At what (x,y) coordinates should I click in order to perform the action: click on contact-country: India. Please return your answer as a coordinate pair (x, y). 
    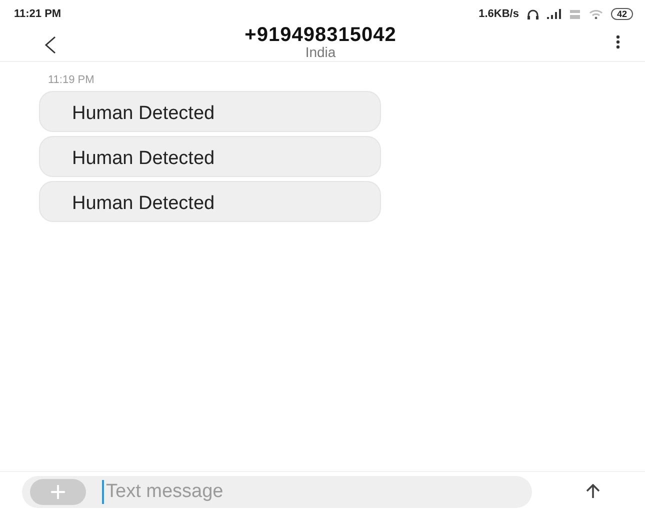
    Looking at the image, I should click on (320, 52).